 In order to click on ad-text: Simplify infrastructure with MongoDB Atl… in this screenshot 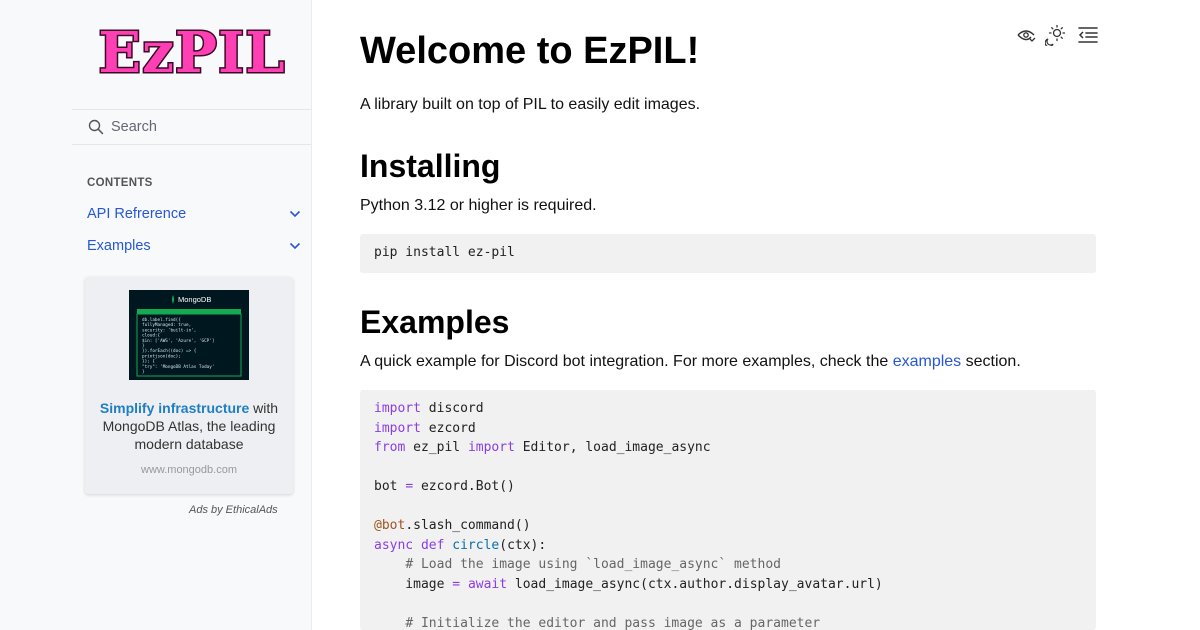, I will do `click(189, 426)`.